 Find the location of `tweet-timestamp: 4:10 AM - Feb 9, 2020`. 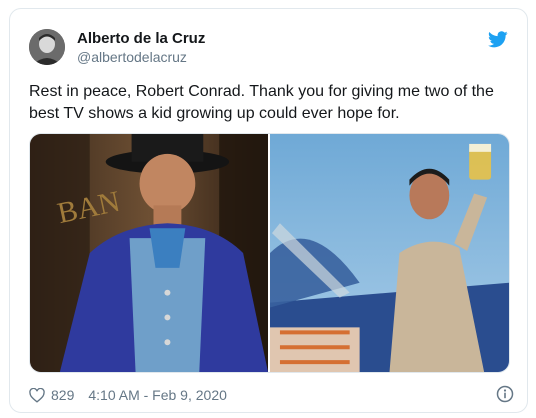

tweet-timestamp: 4:10 AM - Feb 9, 2020 is located at coordinates (157, 395).